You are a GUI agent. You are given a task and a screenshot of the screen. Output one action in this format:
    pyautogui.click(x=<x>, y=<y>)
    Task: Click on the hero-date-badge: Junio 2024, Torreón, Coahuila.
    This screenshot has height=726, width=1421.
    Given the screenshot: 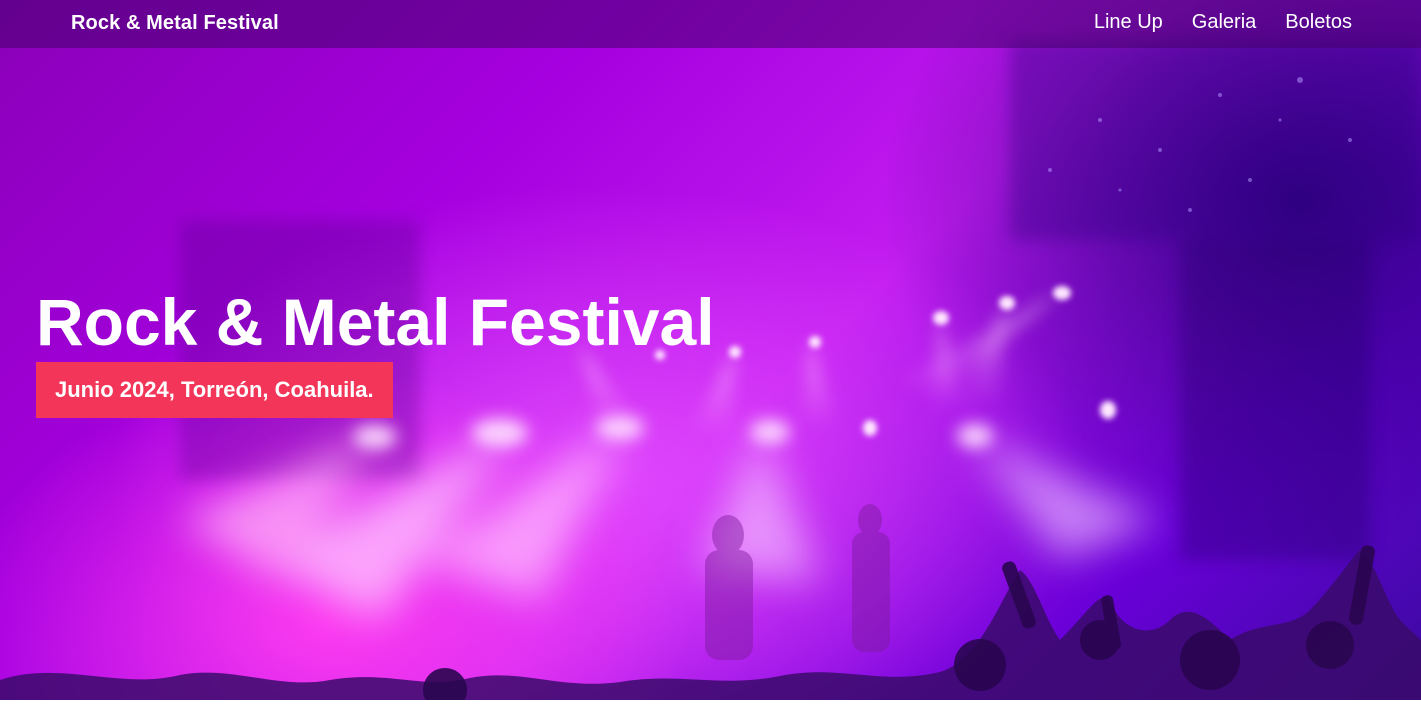 What is the action you would take?
    pyautogui.click(x=214, y=390)
    